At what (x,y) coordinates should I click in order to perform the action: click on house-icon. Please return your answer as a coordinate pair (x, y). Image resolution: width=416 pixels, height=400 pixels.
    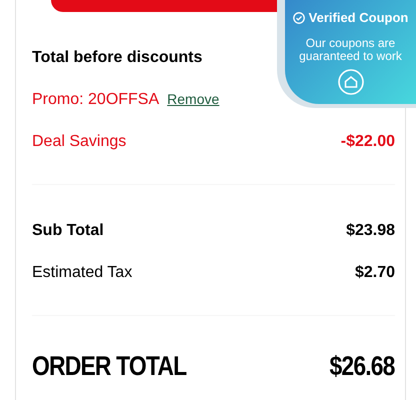
    Looking at the image, I should click on (351, 81).